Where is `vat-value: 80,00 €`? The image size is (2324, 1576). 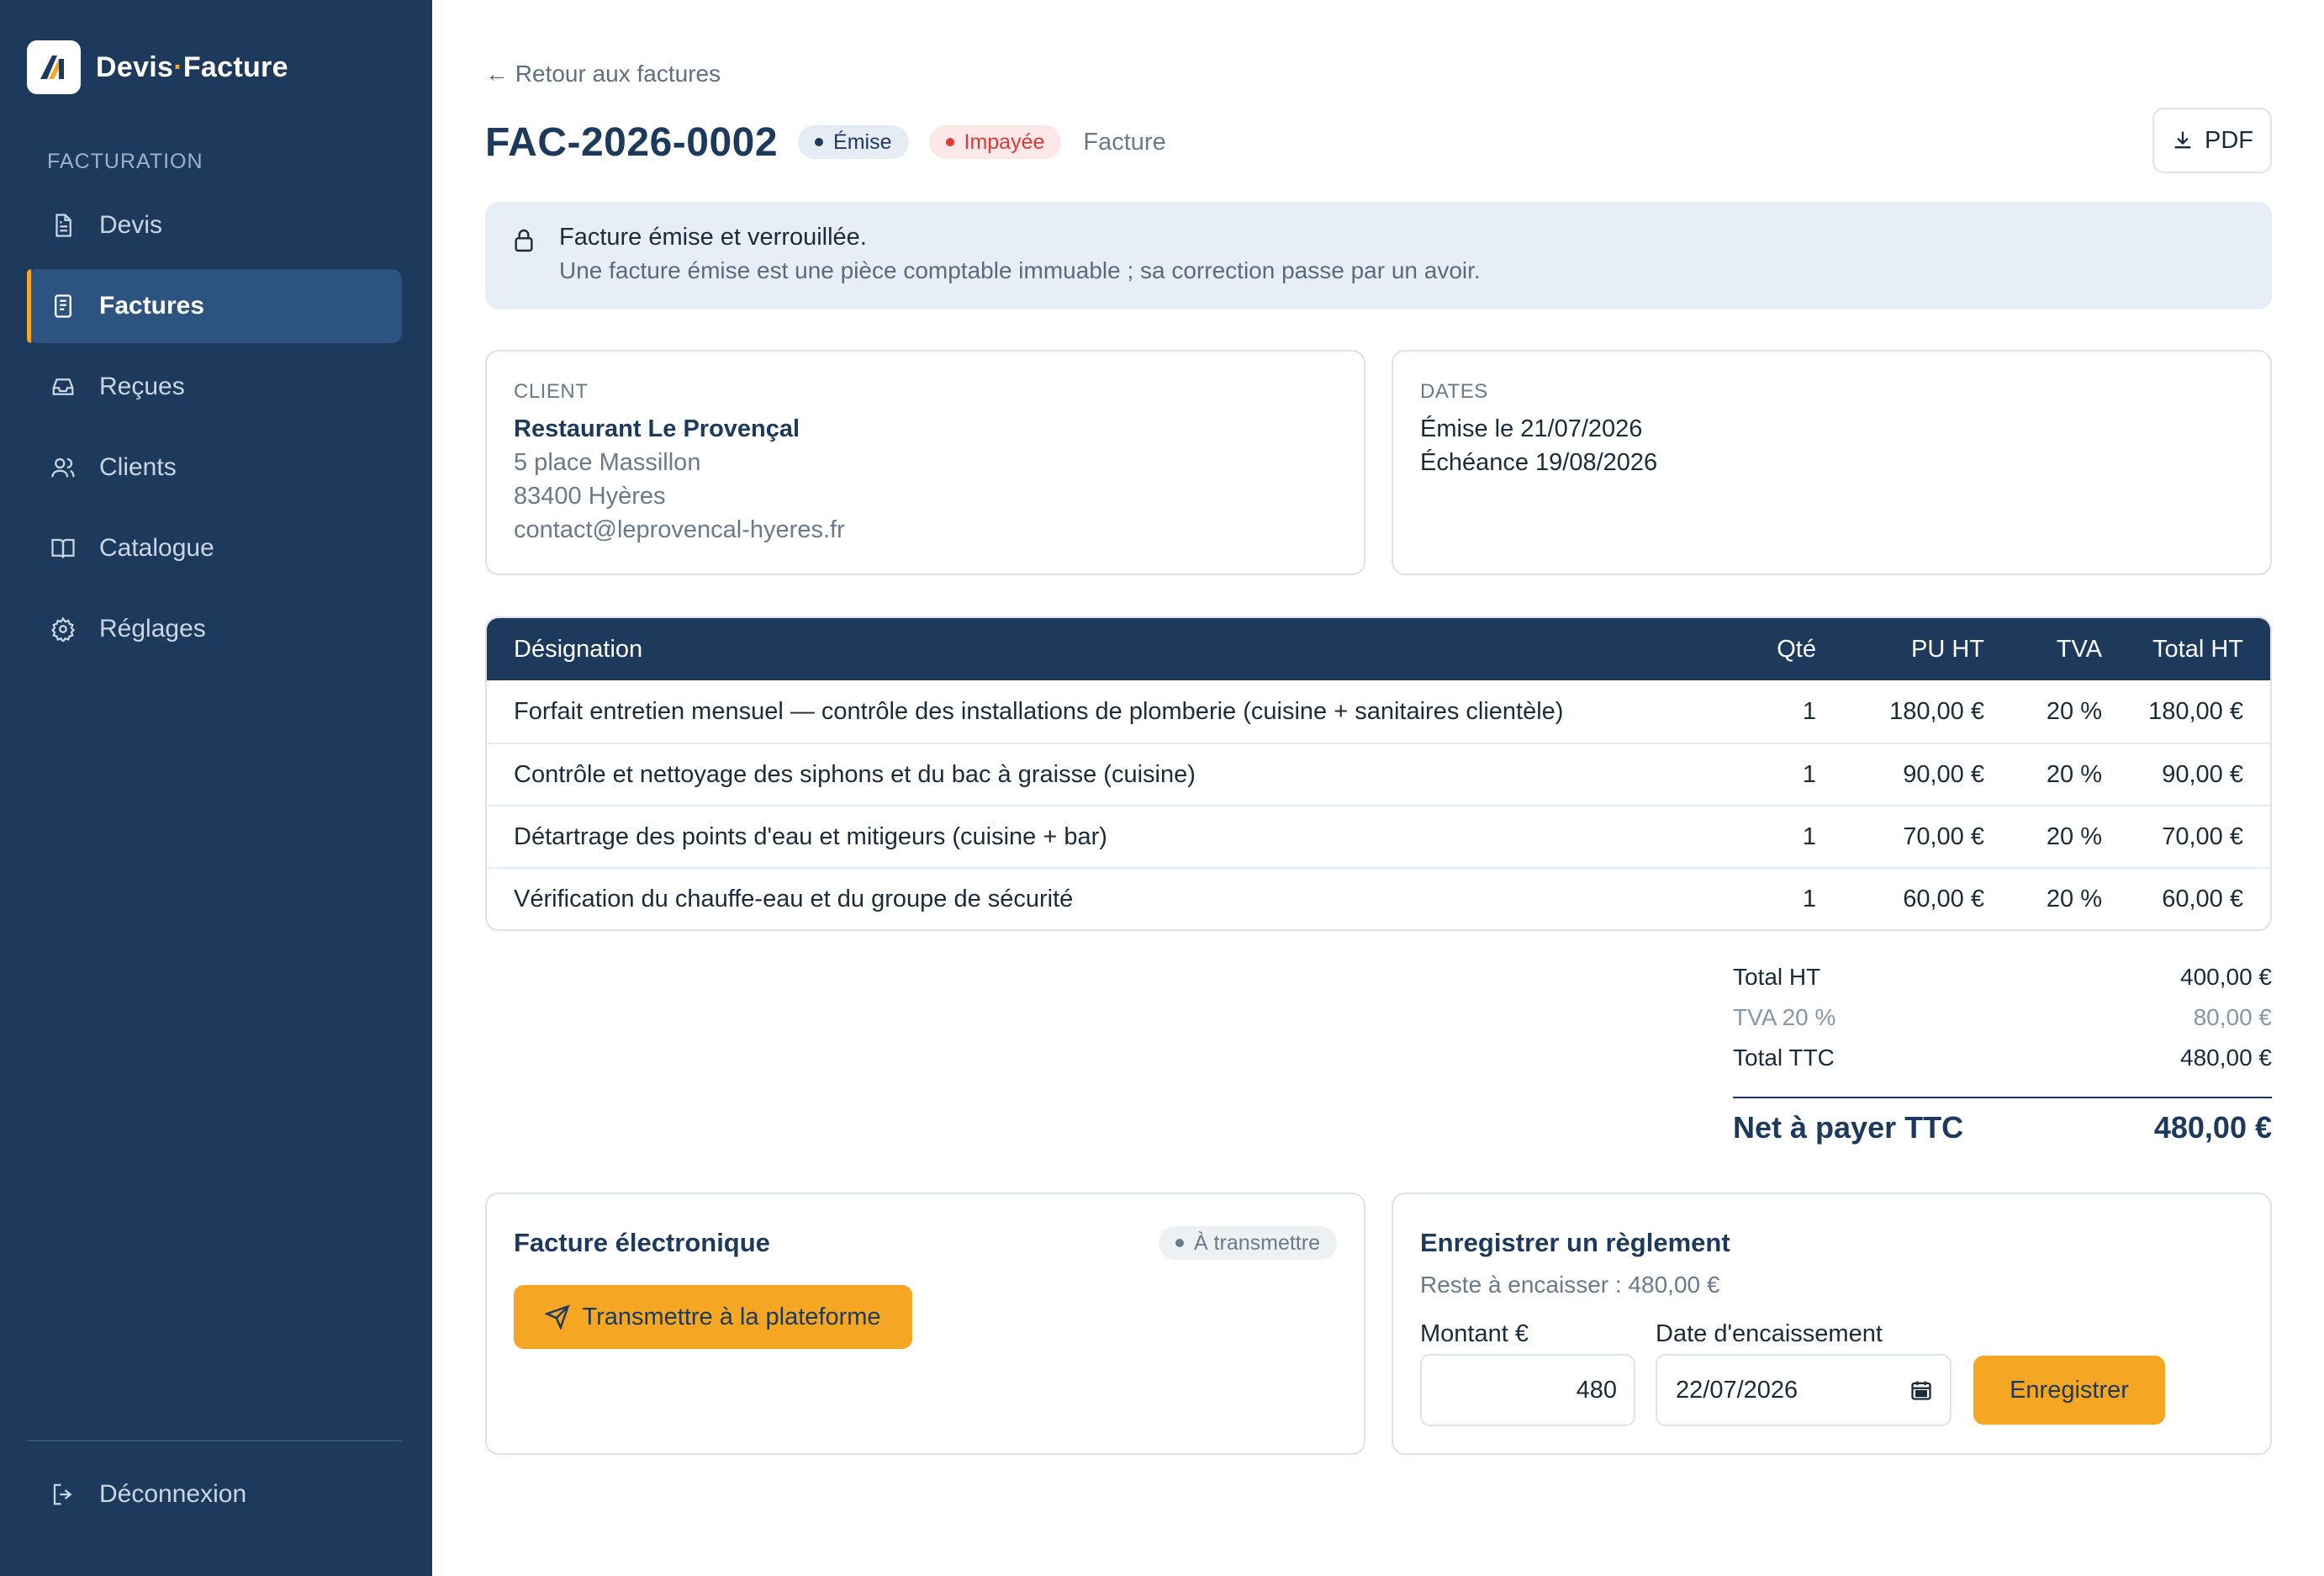 vat-value: 80,00 € is located at coordinates (2232, 1017).